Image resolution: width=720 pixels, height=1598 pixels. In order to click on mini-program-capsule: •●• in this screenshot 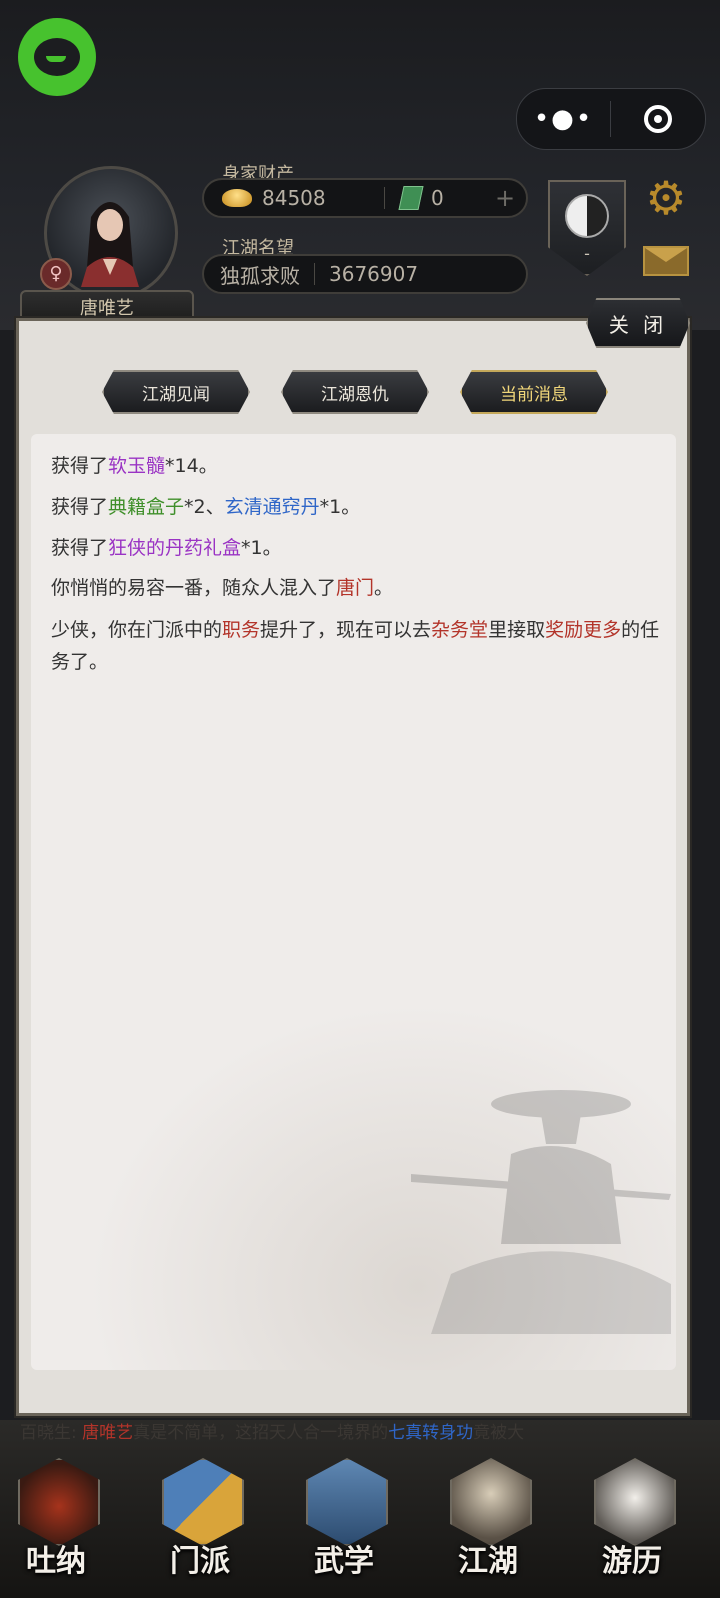, I will do `click(611, 119)`.